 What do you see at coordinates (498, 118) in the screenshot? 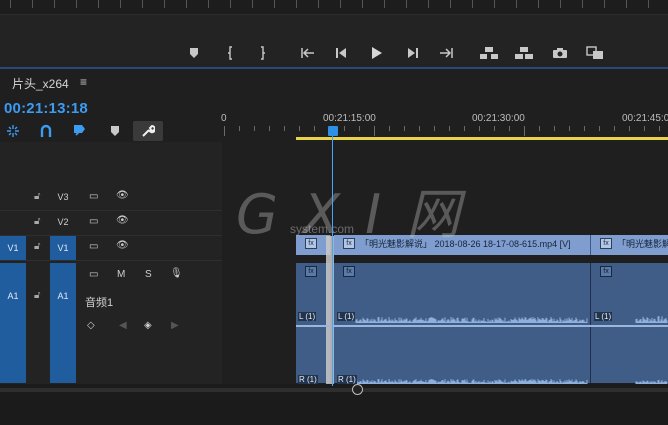
I see `ruler-label: 00:21:30:00` at bounding box center [498, 118].